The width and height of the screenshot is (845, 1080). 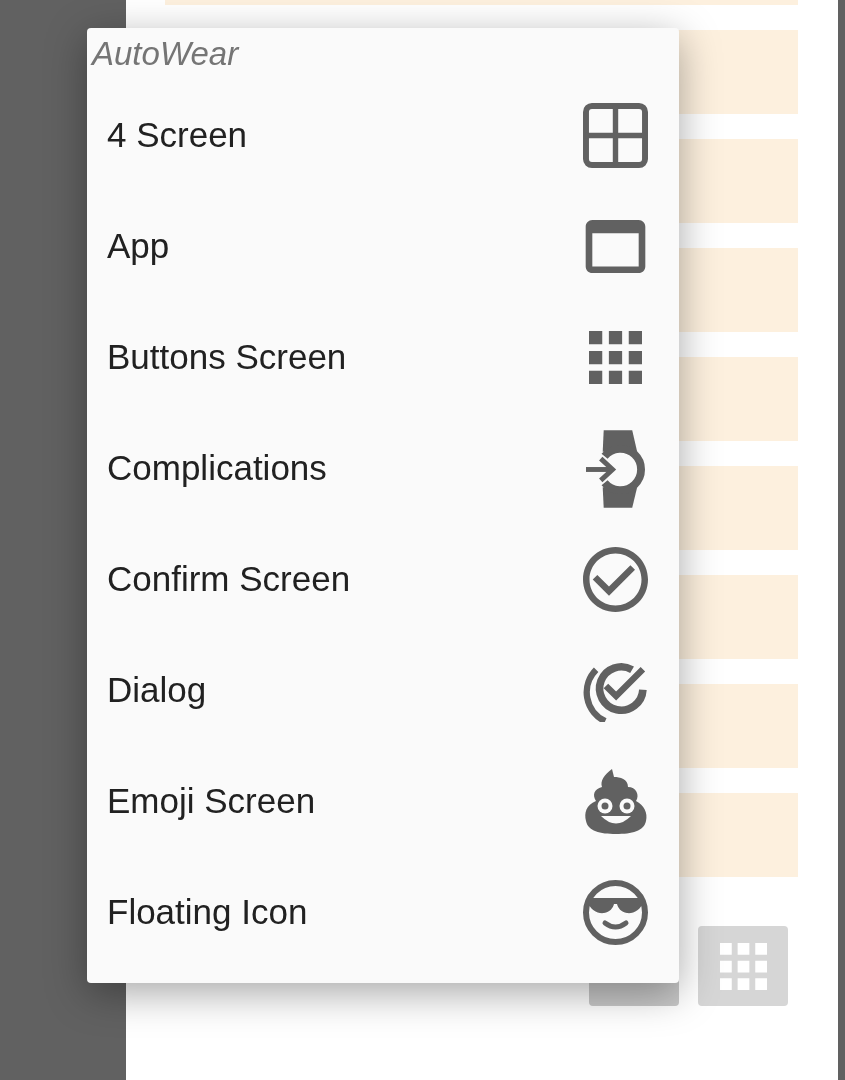 I want to click on smiling-poo-icon, so click(x=615, y=801).